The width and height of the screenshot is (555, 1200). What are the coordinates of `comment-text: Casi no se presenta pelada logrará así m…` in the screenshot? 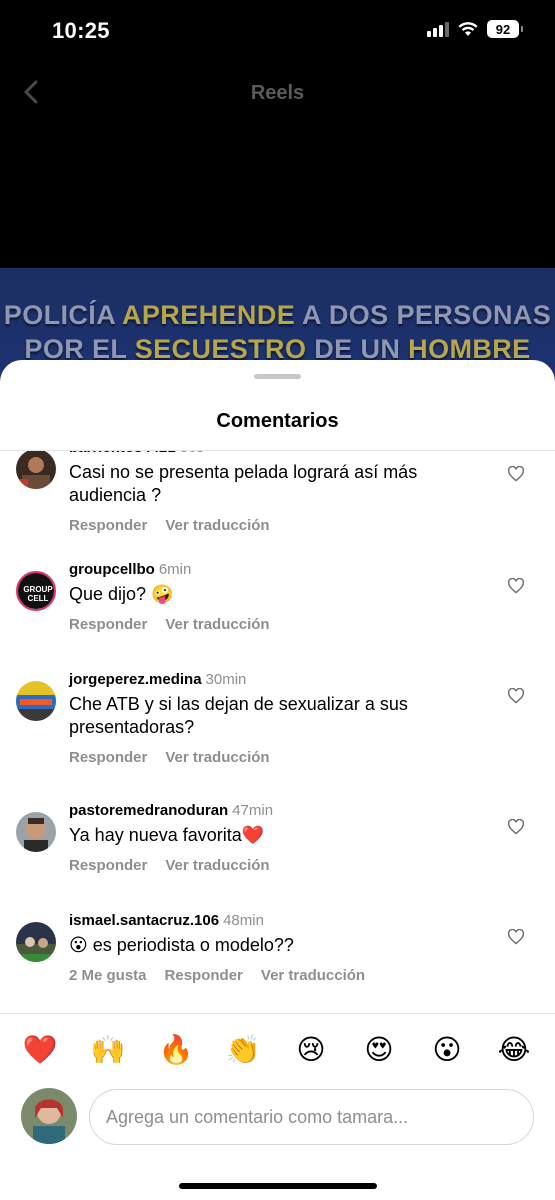 It's located at (243, 483).